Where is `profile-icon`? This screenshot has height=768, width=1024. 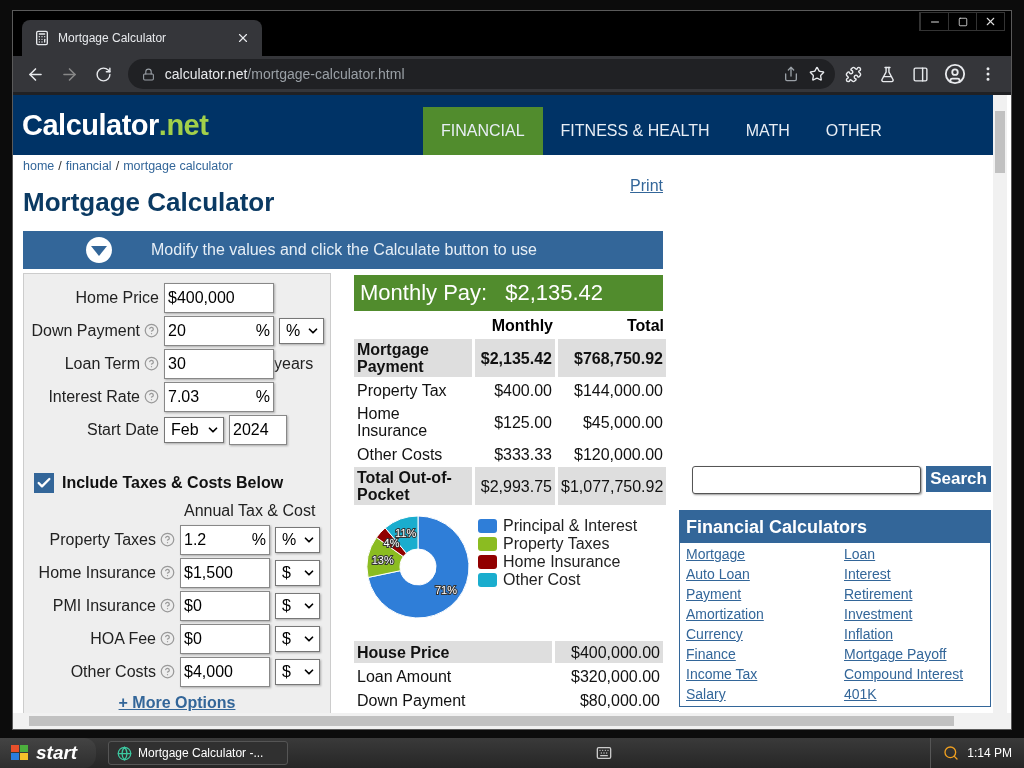 profile-icon is located at coordinates (954, 74).